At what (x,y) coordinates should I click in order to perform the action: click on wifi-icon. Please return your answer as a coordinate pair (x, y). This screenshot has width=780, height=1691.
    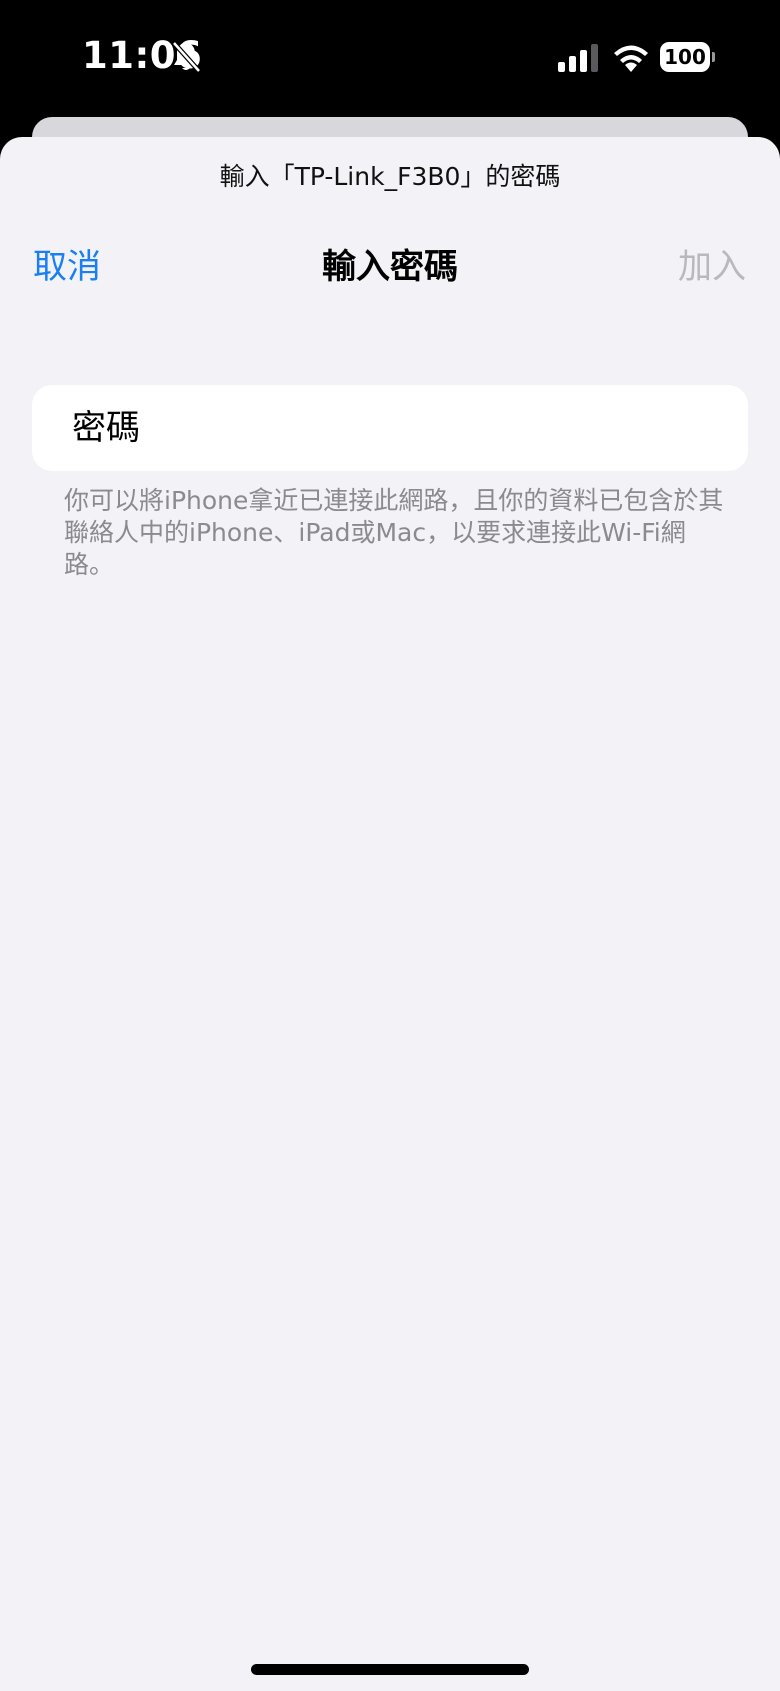
    Looking at the image, I should click on (631, 58).